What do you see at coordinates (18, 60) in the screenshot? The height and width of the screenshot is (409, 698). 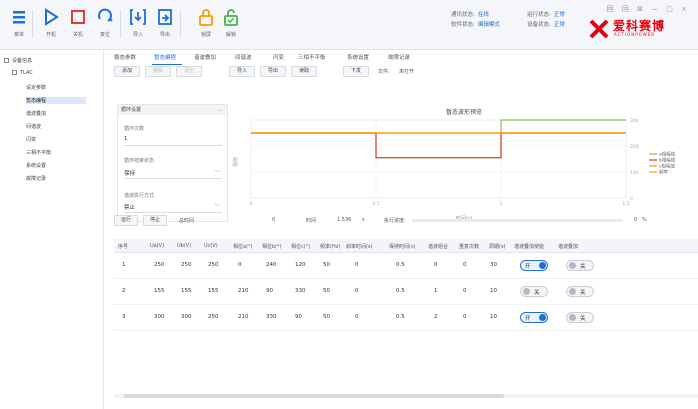 I see `tree-root: 设备信息` at bounding box center [18, 60].